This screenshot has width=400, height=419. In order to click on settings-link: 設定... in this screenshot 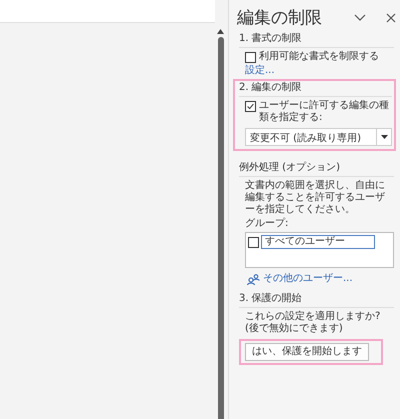, I will do `click(316, 71)`.